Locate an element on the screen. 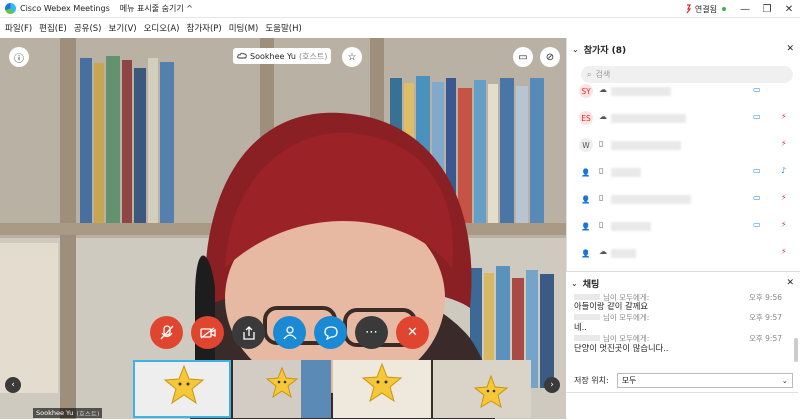  filmstrip: ‹ › Sookhee Yu (호스트) is located at coordinates (283, 389).